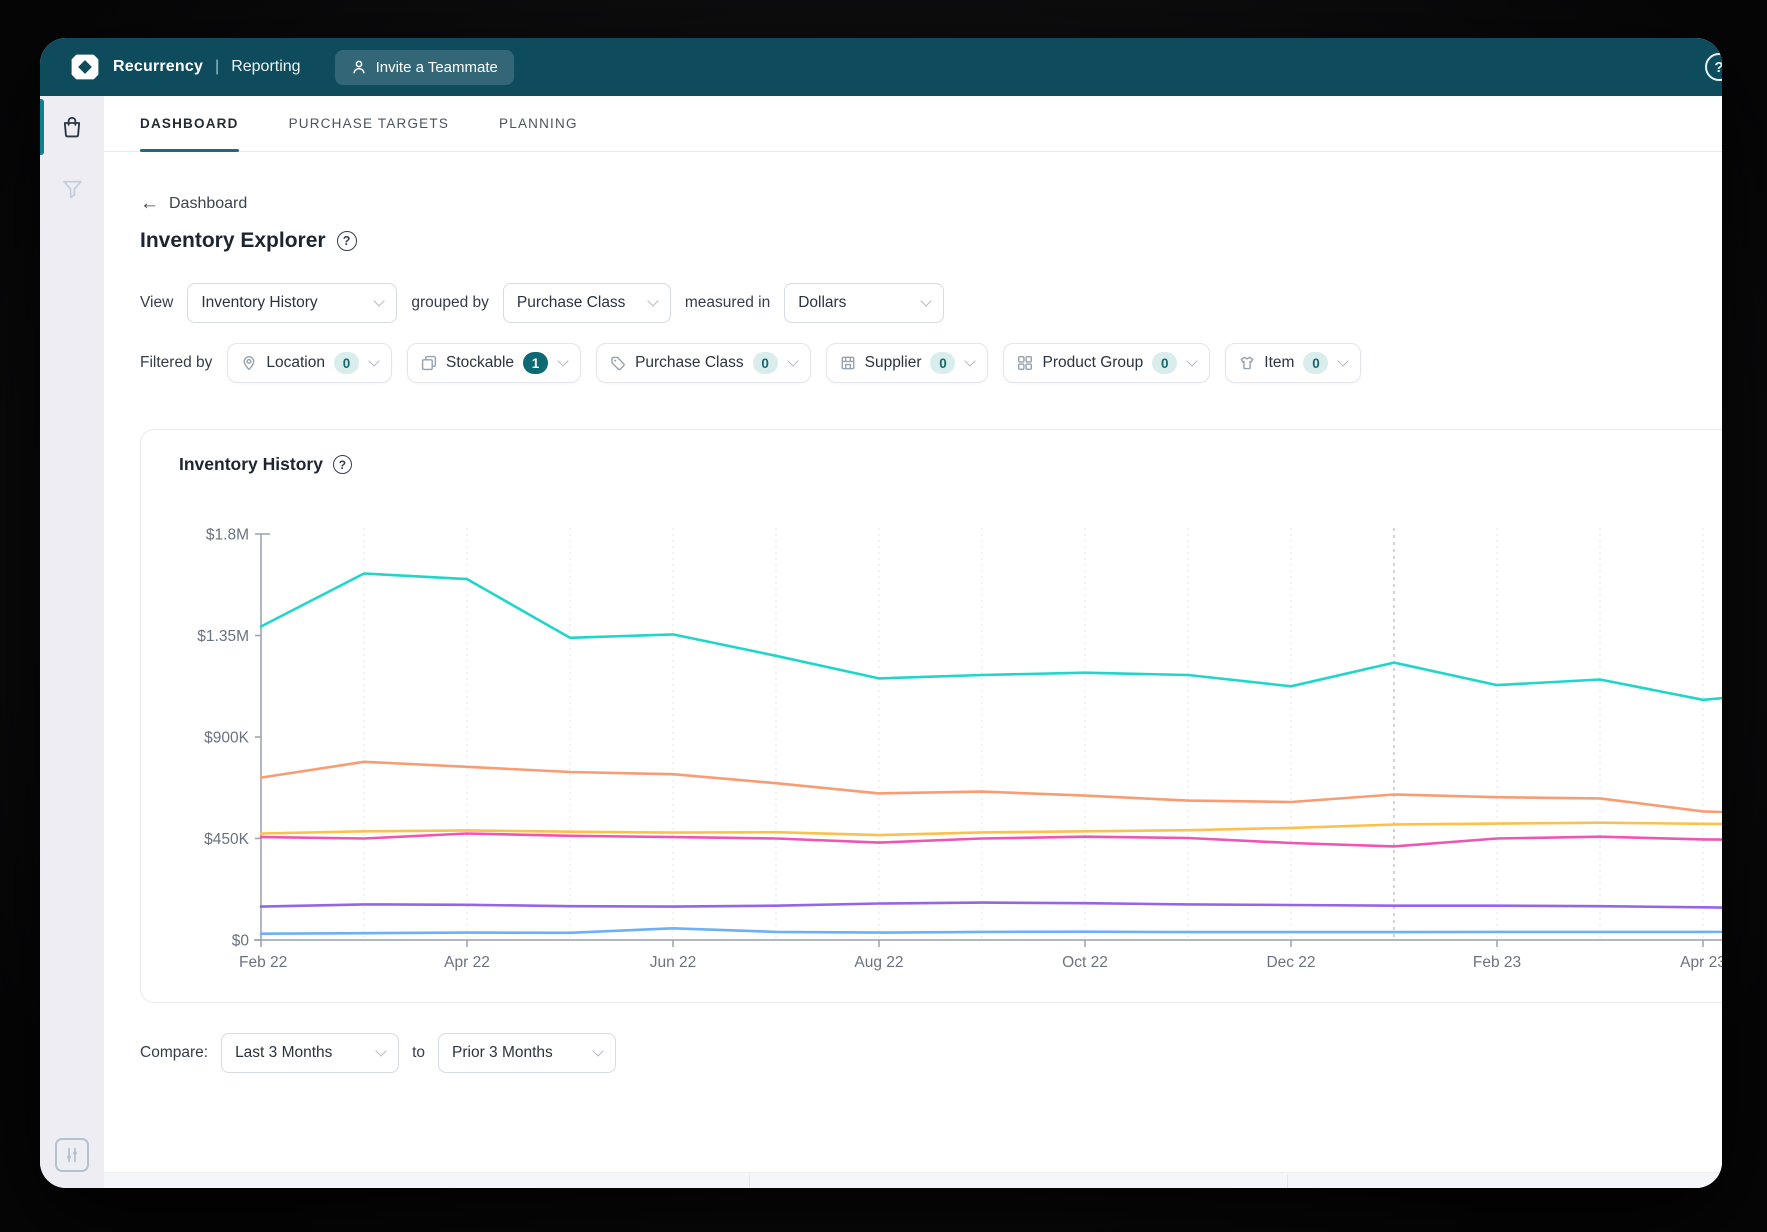  Describe the element at coordinates (266, 66) in the screenshot. I see `section-name: Reporting` at that location.